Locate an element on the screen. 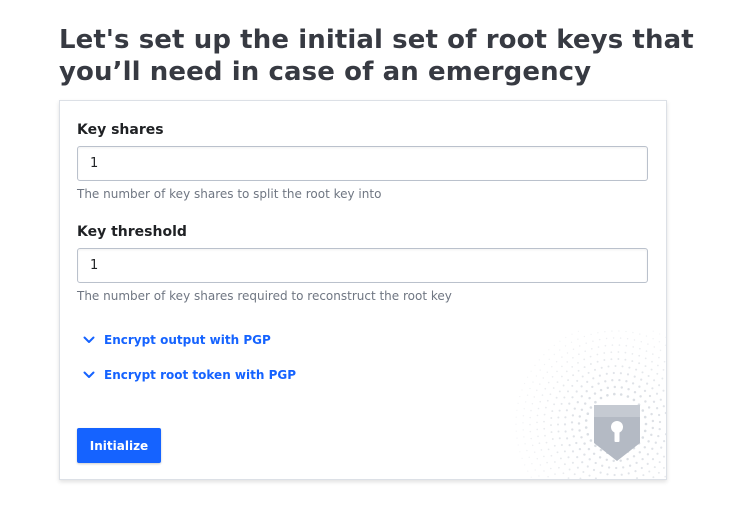  encrypt-root-token-pgp-label: Encrypt root token with PGP is located at coordinates (200, 375).